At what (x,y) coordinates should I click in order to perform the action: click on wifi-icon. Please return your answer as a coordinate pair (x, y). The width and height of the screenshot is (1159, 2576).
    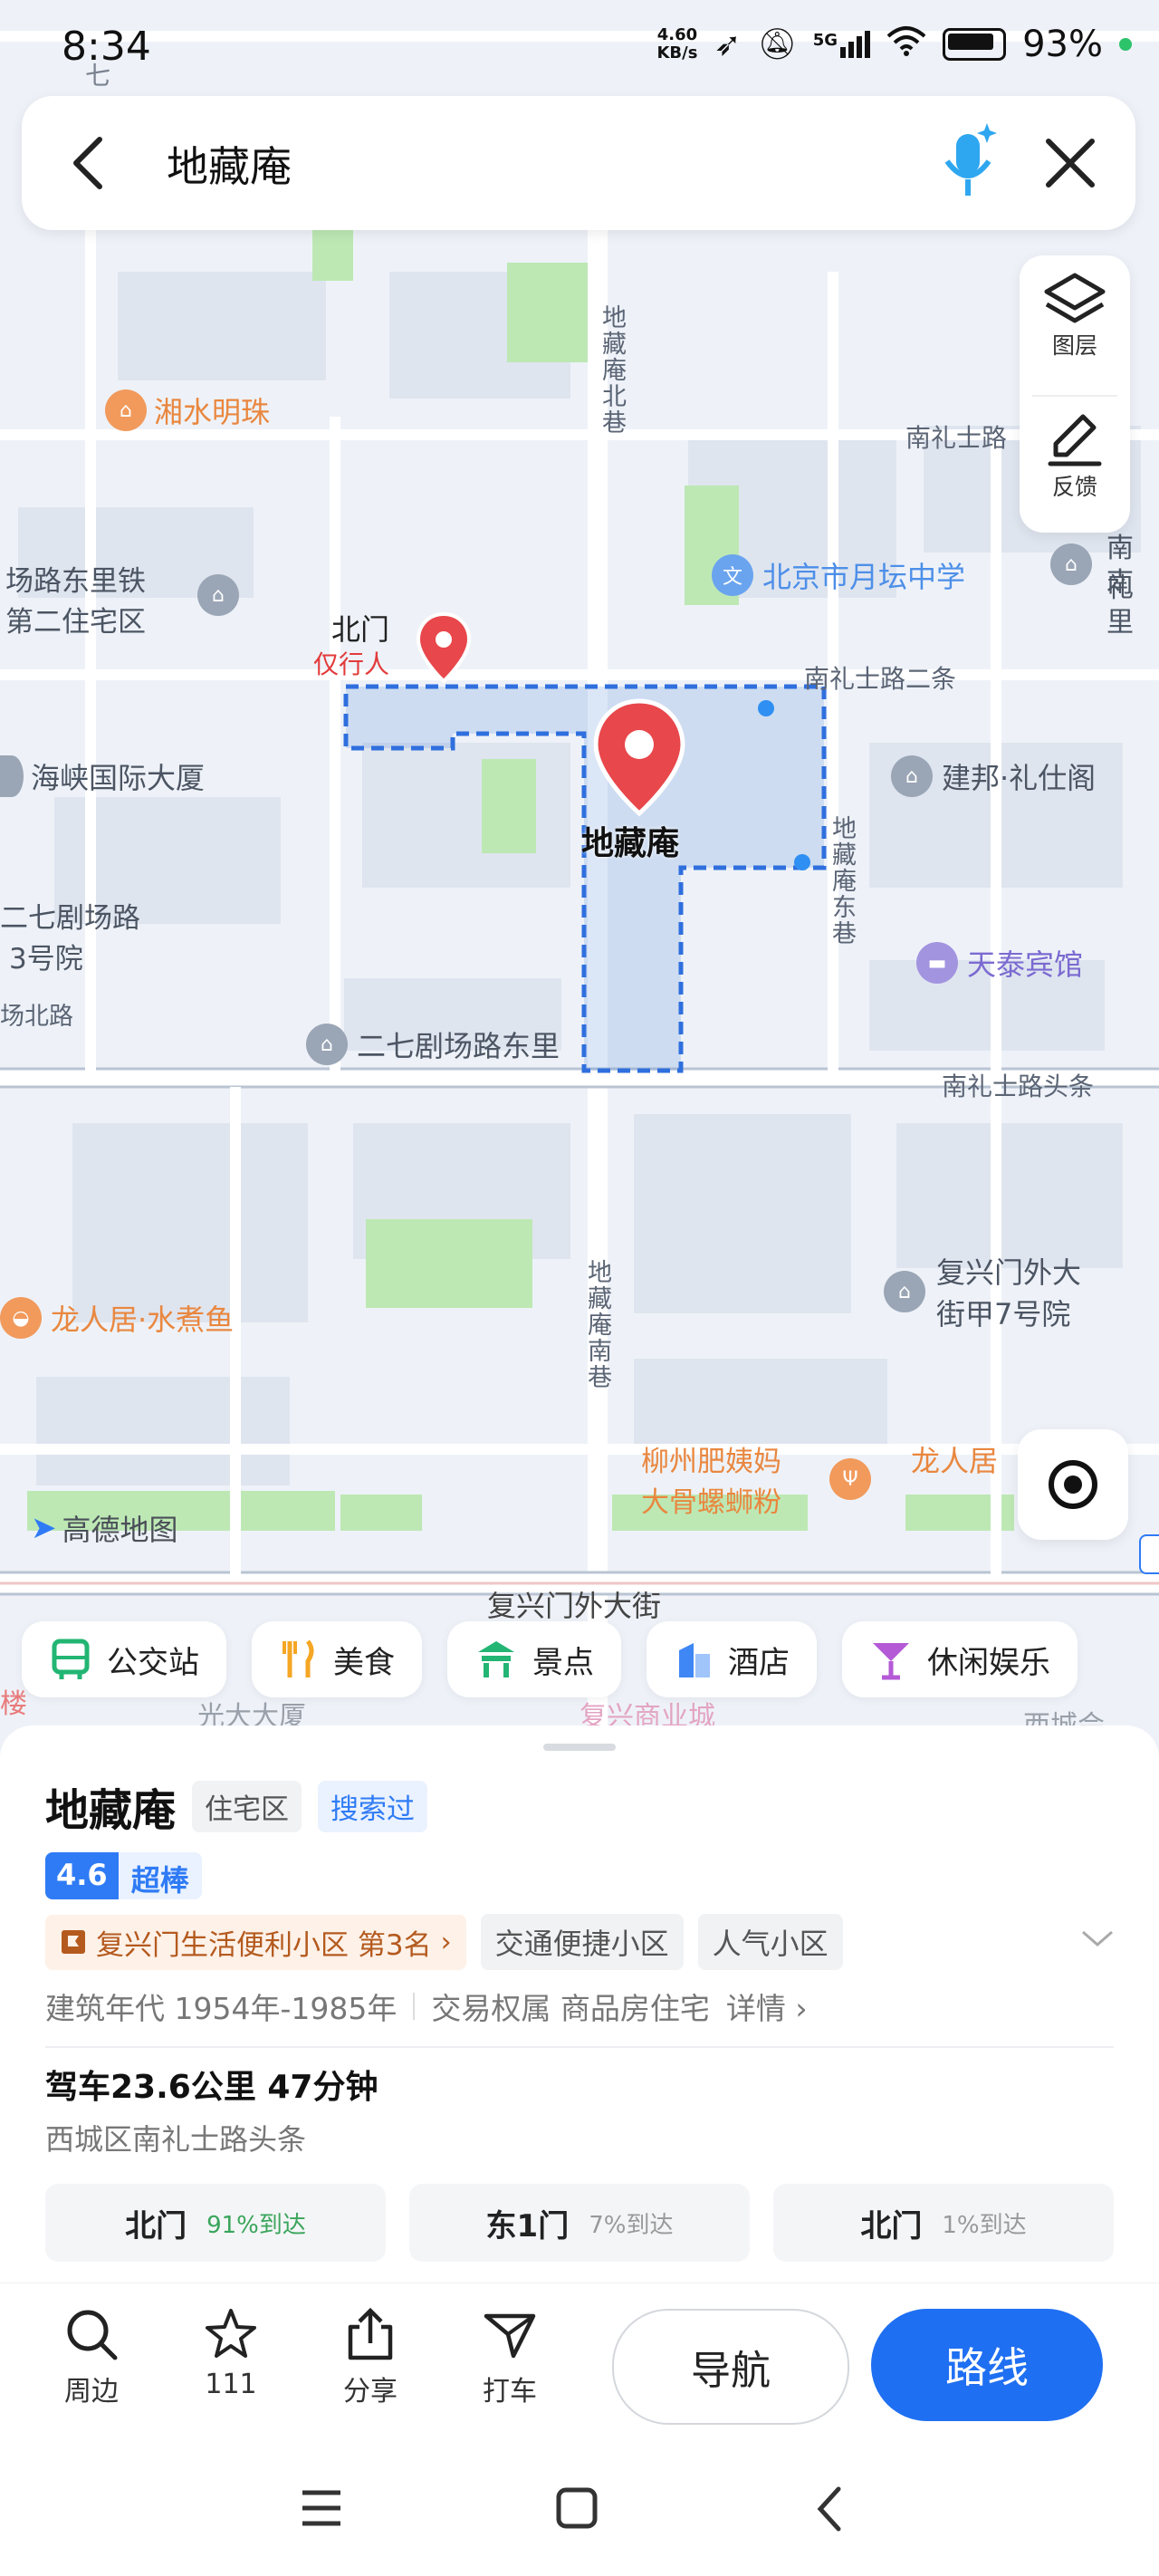
    Looking at the image, I should click on (906, 44).